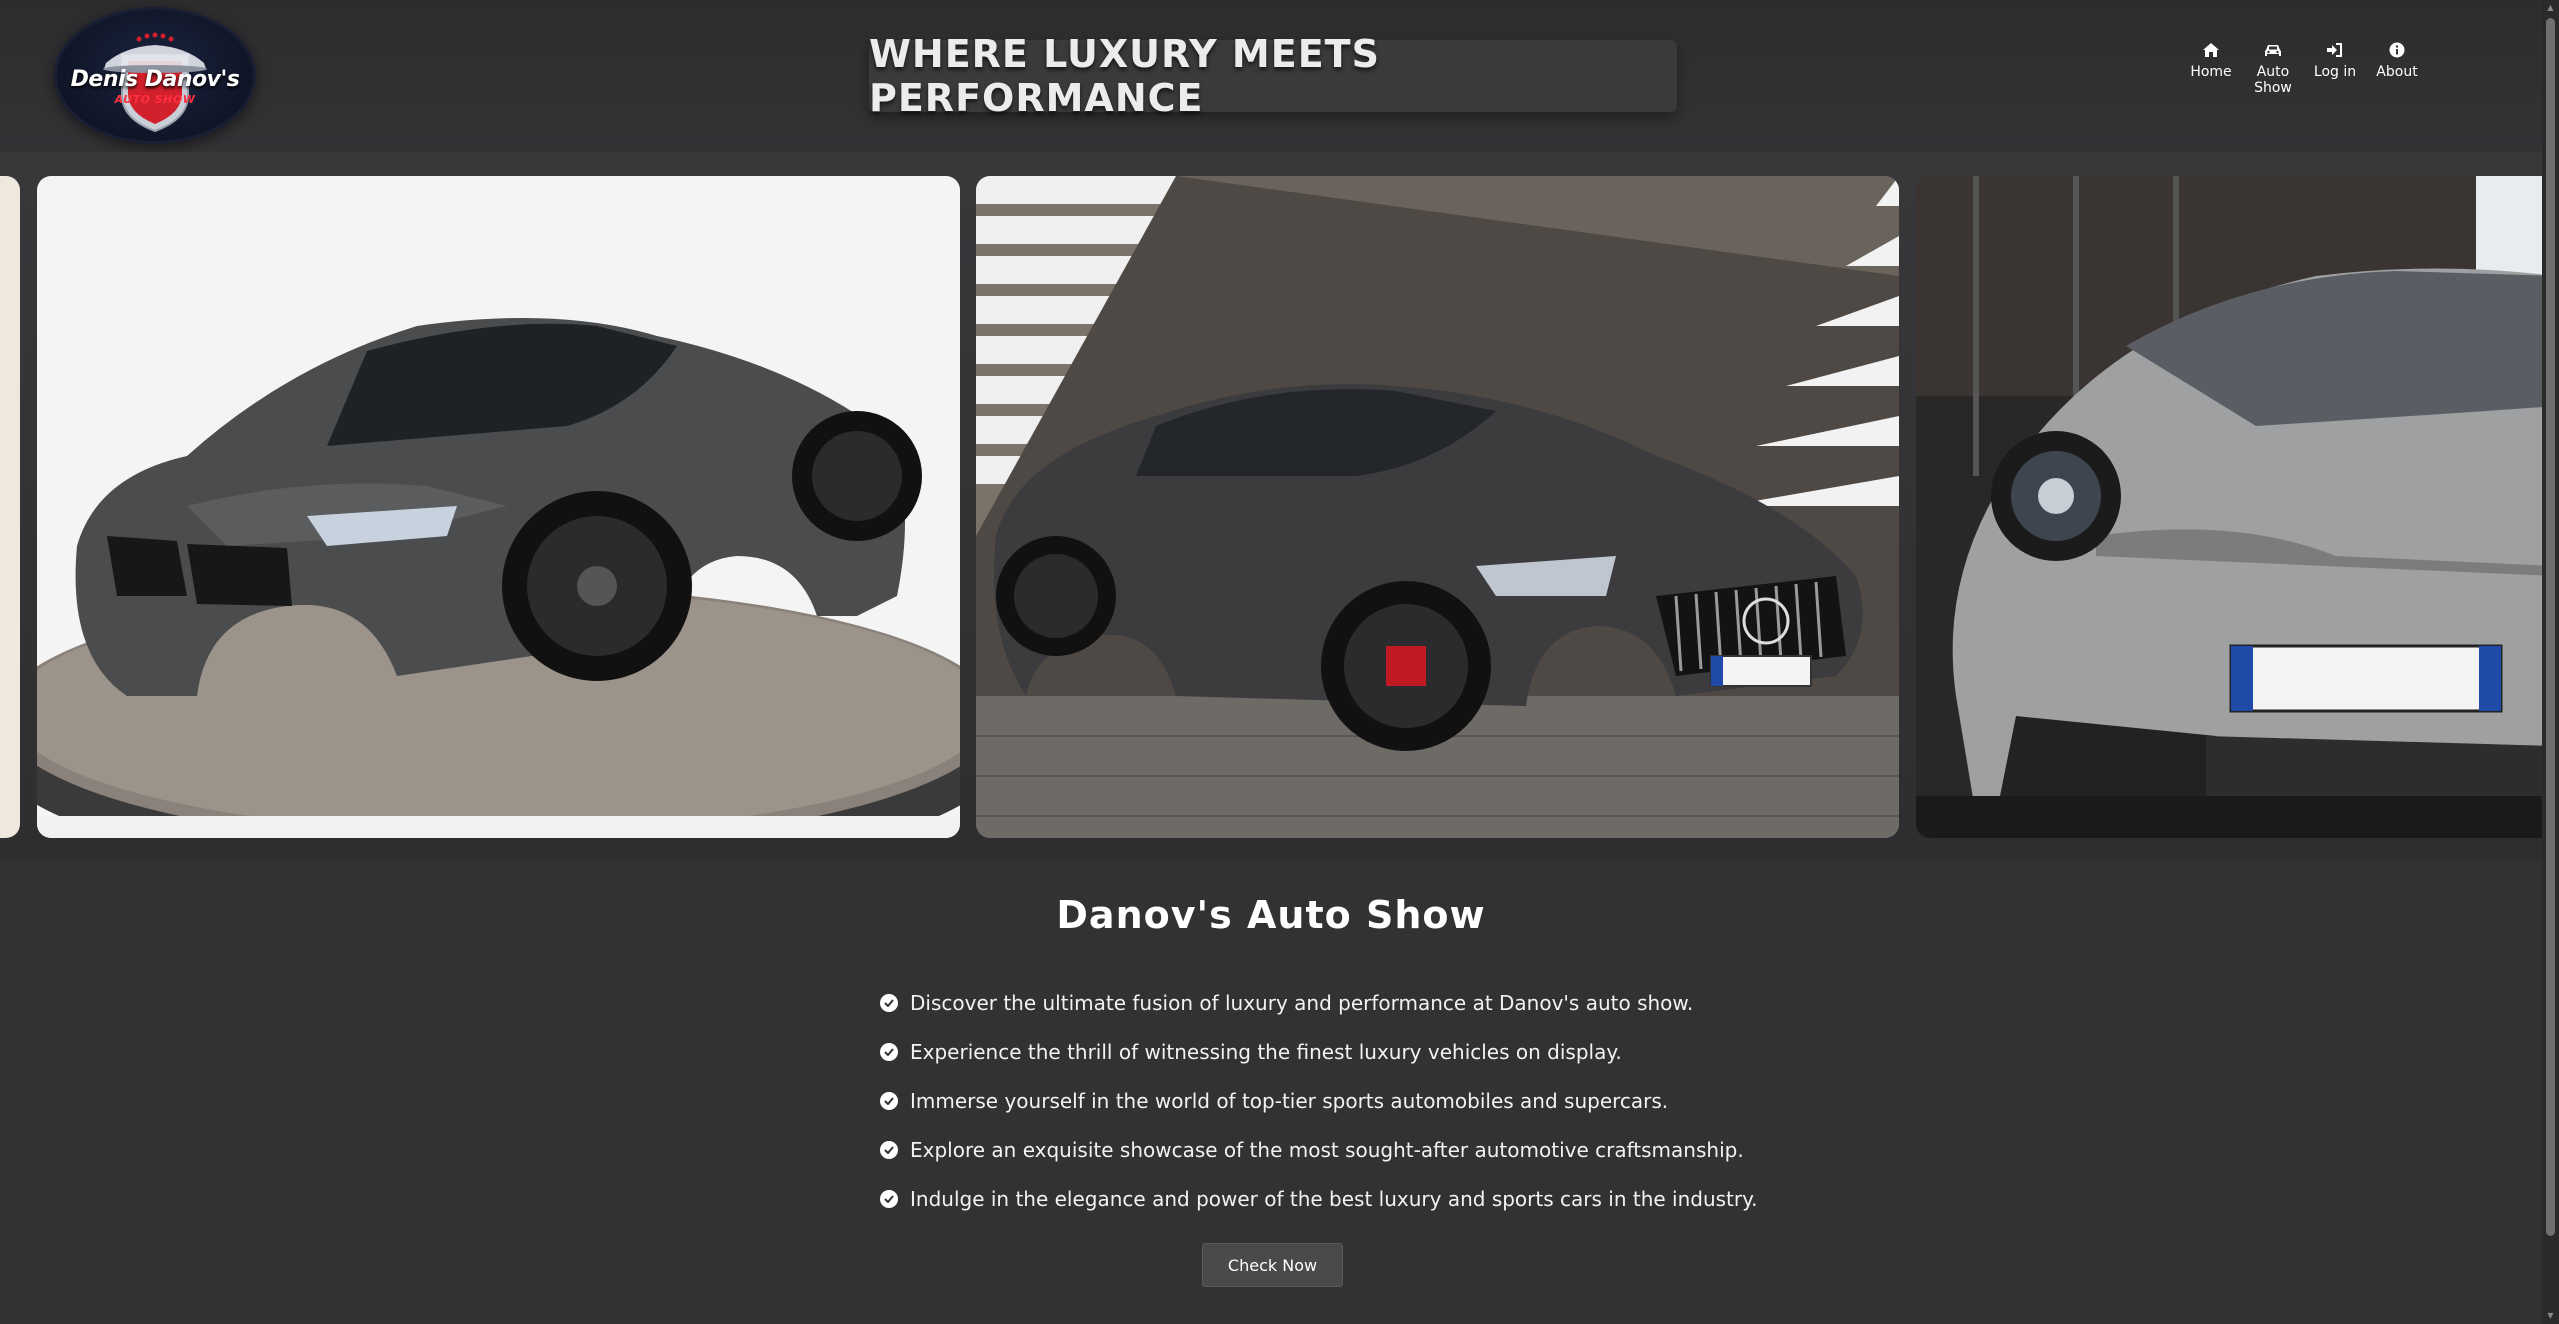  I want to click on logo-title: Denis Danov's, so click(155, 79).